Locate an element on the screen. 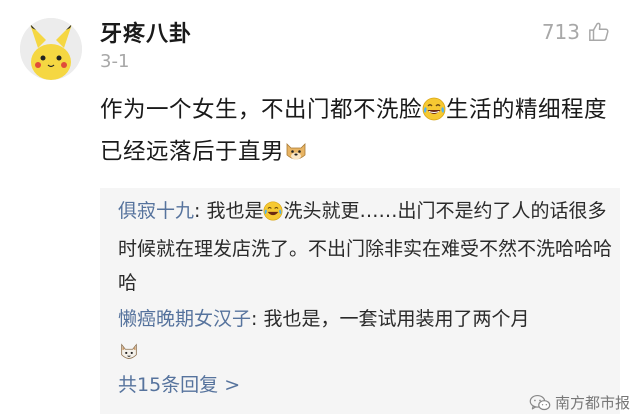 Image resolution: width=640 pixels, height=419 pixels. source-watermark: 南方都市报 is located at coordinates (579, 402).